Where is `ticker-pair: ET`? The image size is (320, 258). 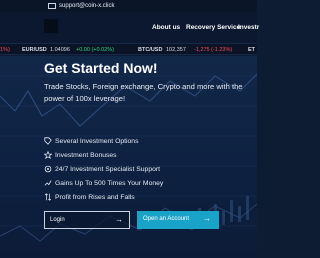 ticker-pair: ET is located at coordinates (252, 50).